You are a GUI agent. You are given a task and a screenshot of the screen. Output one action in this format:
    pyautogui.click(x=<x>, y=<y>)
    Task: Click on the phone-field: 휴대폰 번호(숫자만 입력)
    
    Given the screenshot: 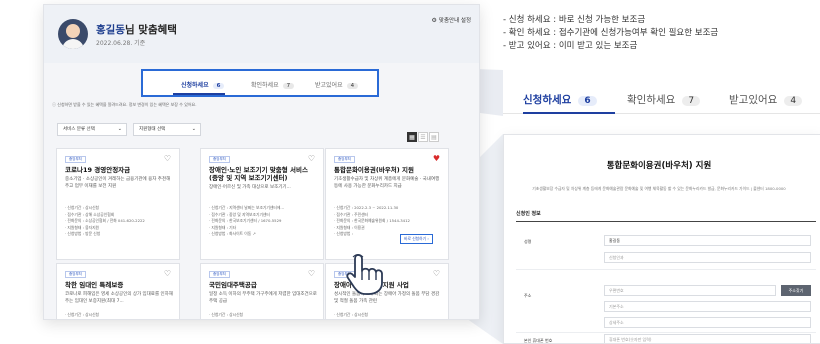 What is the action you would take?
    pyautogui.click(x=707, y=338)
    